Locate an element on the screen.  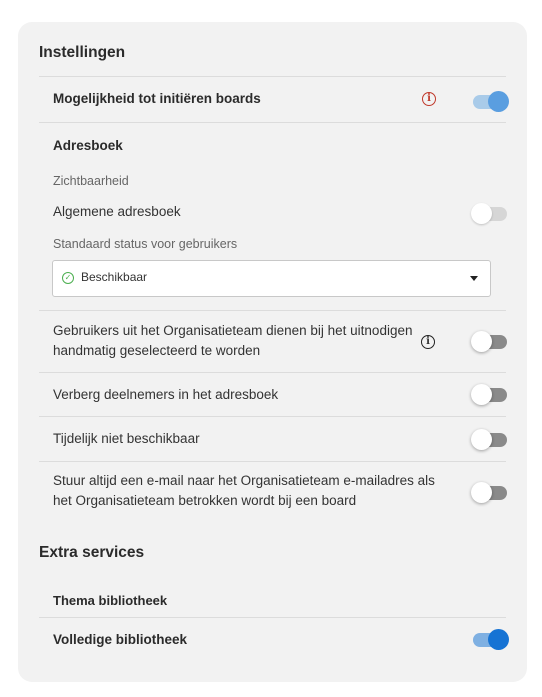
setting-row-temp-unavailable: Tijdelijk niet beschikbaar is located at coordinates (273, 439).